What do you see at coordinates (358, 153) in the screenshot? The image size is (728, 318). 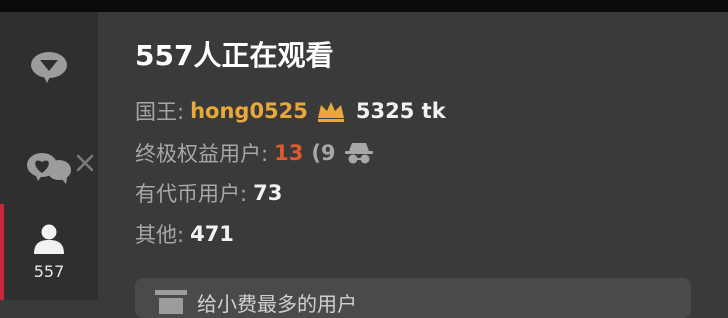 I see `incognito-icon` at bounding box center [358, 153].